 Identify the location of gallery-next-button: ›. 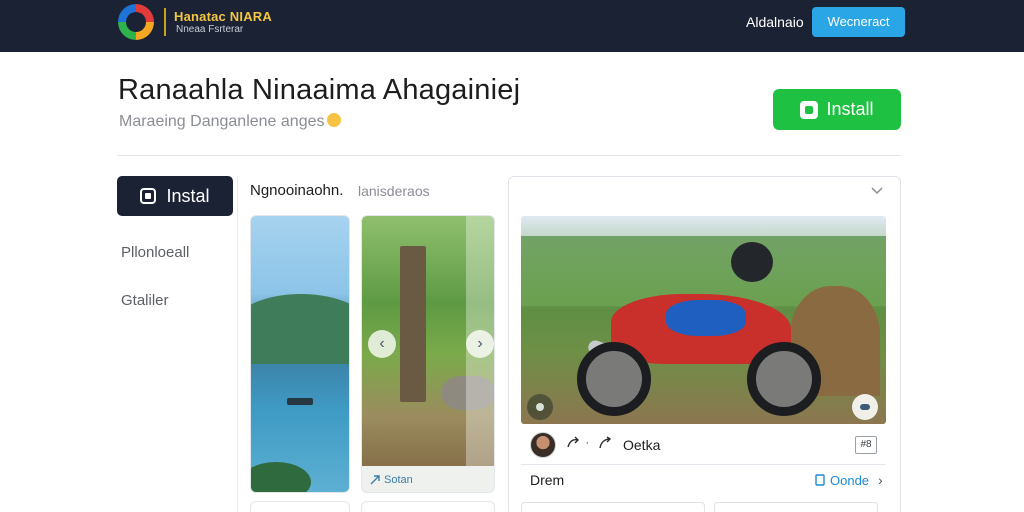
(480, 344).